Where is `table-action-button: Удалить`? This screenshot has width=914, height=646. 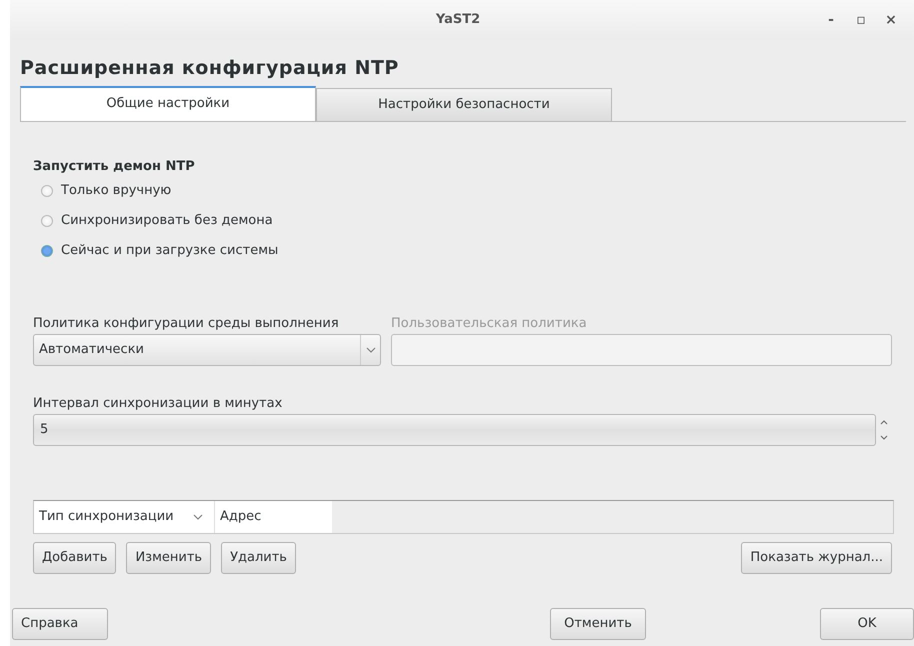 table-action-button: Удалить is located at coordinates (258, 558).